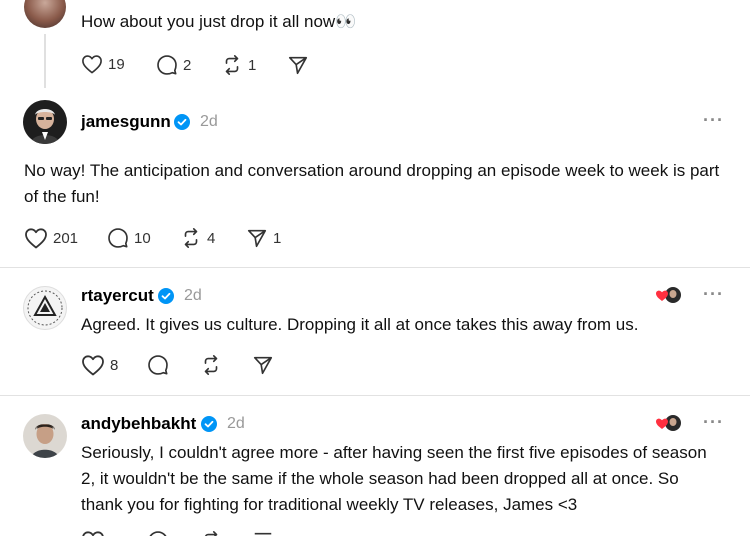  I want to click on reply-count: 2, so click(187, 65).